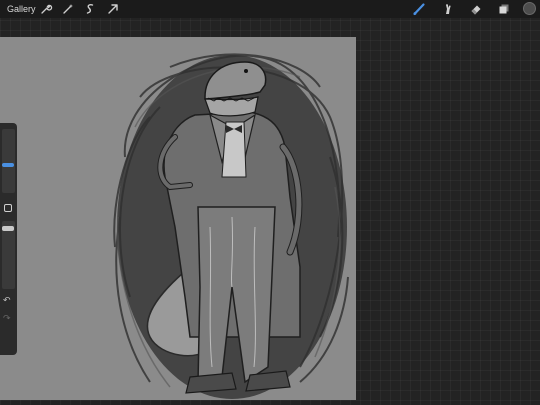 The width and height of the screenshot is (540, 405). Describe the element at coordinates (8, 165) in the screenshot. I see `brush-size-handle` at that location.